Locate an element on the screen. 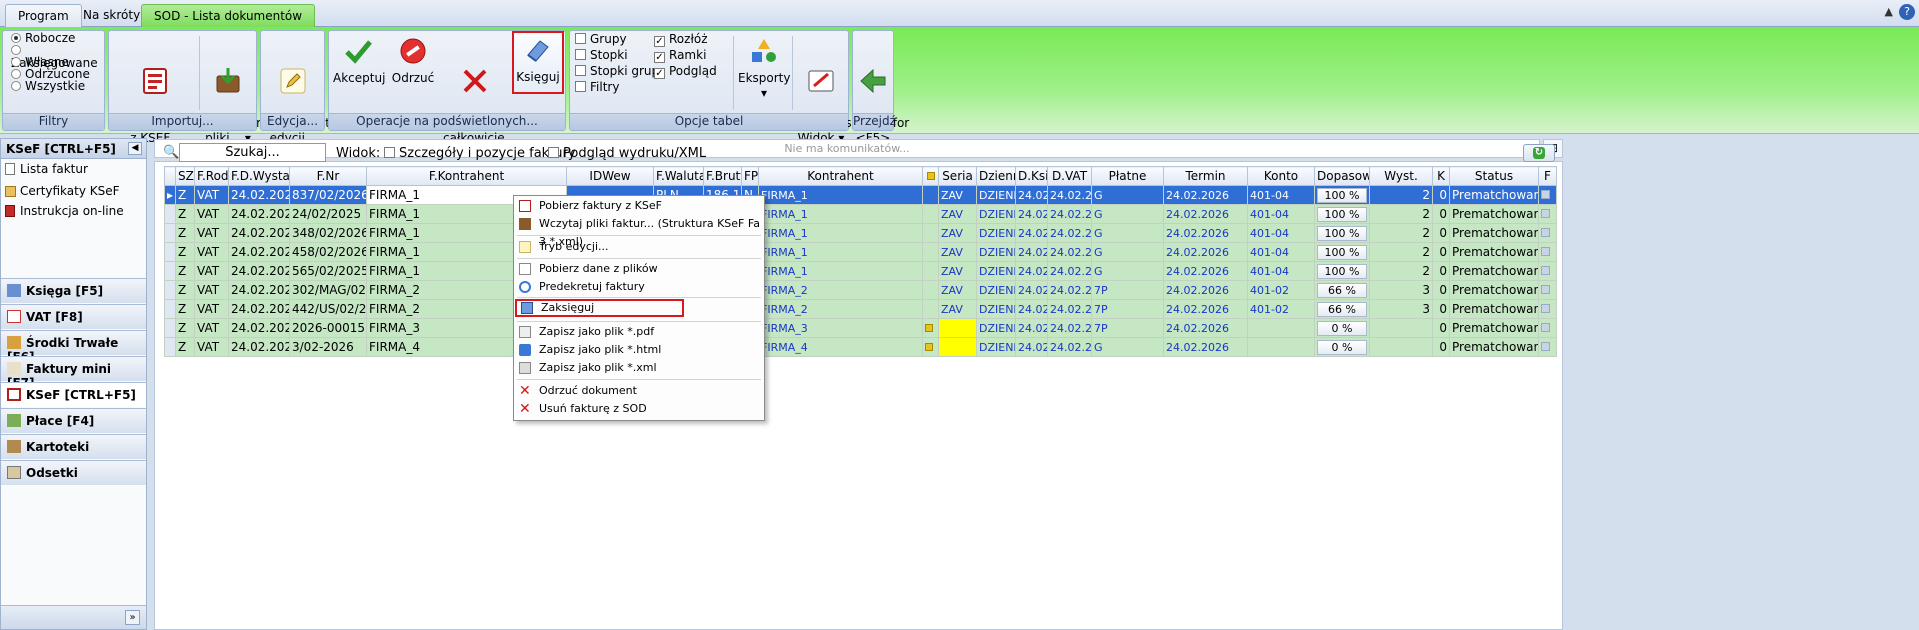  column-header: Płatne is located at coordinates (1127, 176).